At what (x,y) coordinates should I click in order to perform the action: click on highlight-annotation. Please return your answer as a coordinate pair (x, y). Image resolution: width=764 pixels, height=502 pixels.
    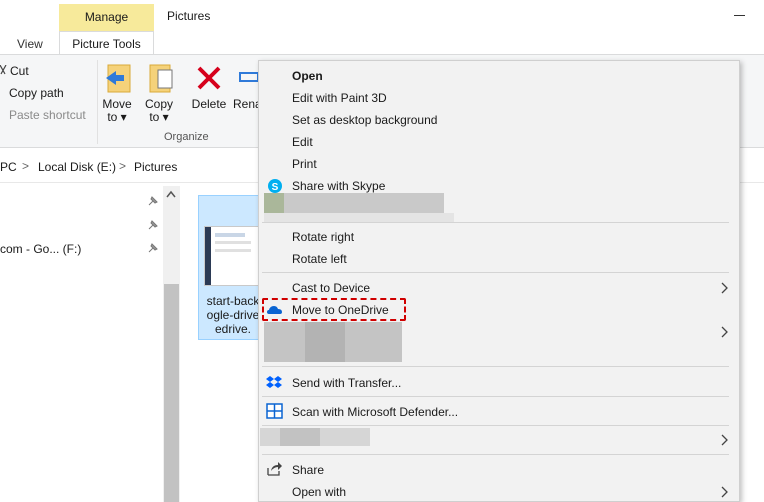
    Looking at the image, I should click on (334, 309).